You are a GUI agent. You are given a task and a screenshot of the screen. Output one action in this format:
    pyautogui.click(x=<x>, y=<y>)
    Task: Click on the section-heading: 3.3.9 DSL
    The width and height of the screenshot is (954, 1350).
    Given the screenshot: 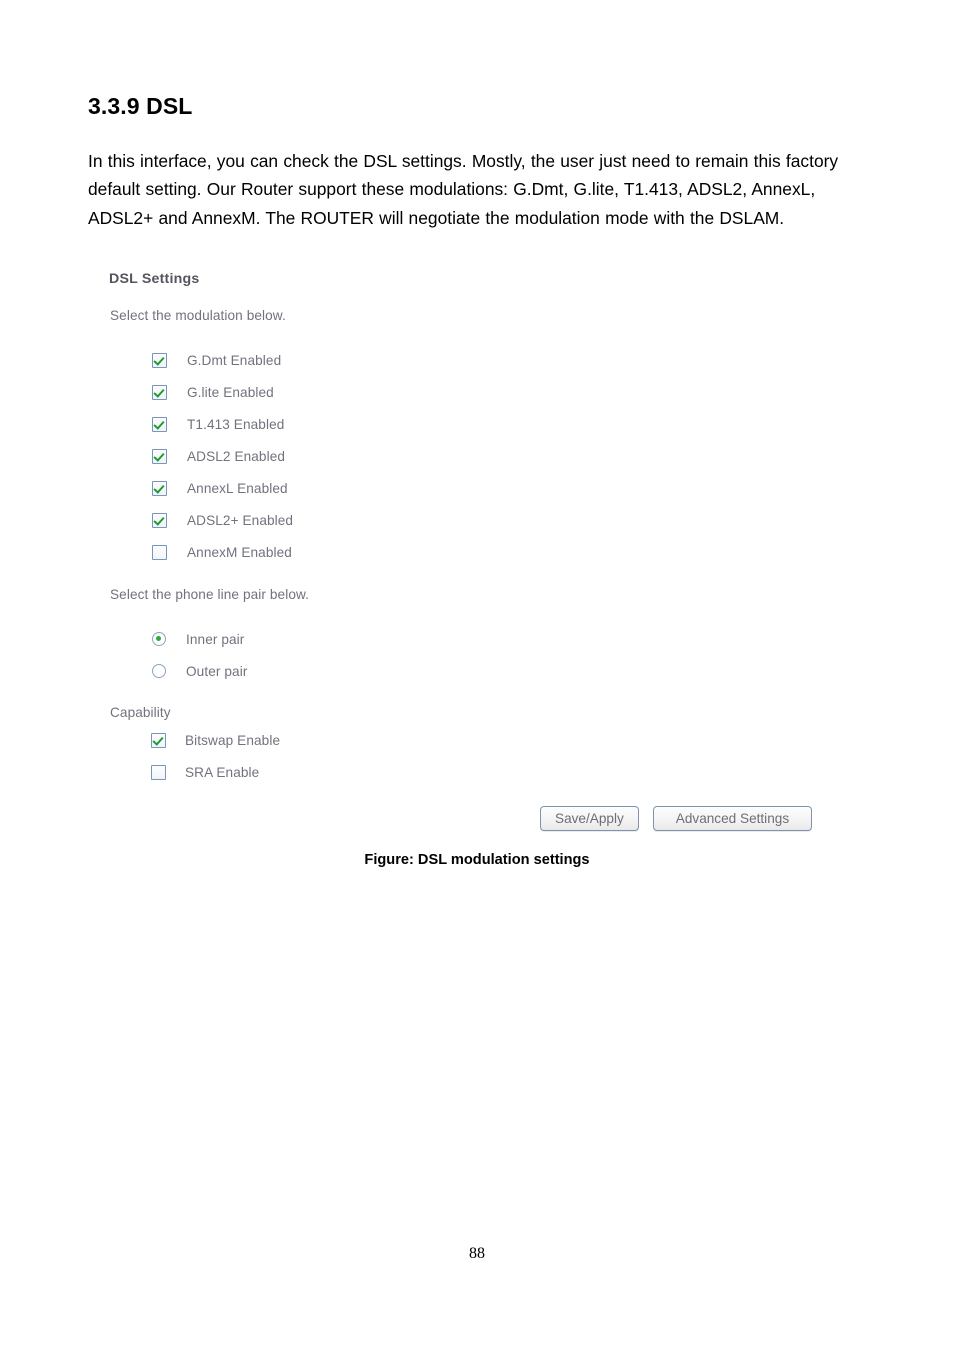 What is the action you would take?
    pyautogui.click(x=140, y=106)
    